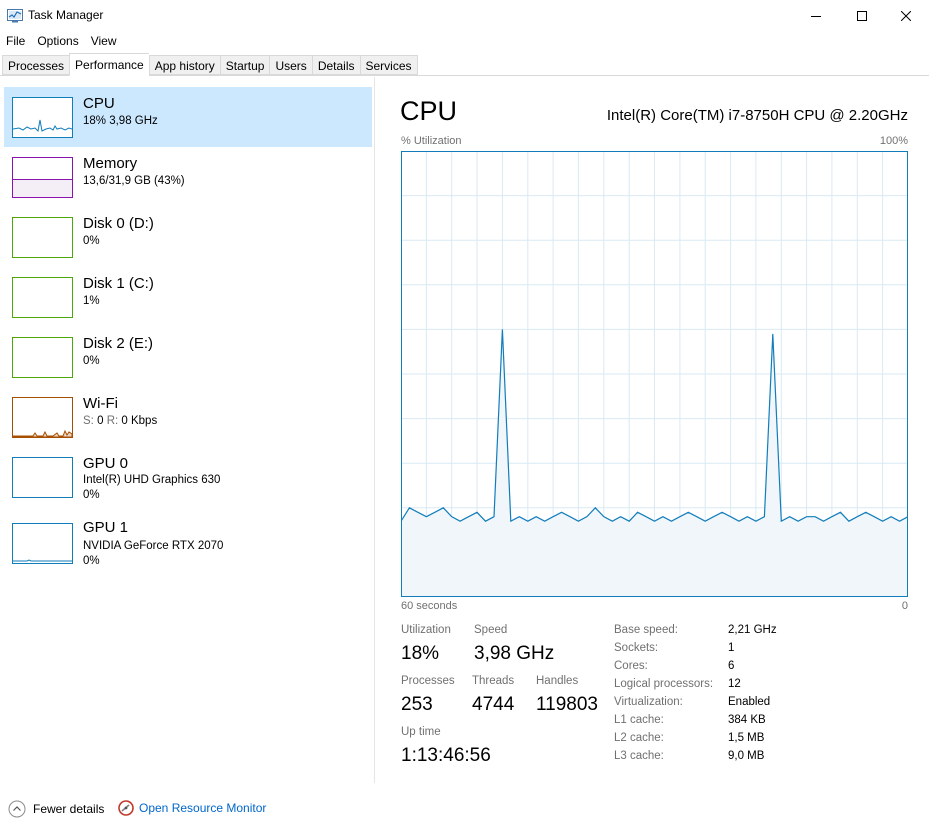  What do you see at coordinates (388, 65) in the screenshot?
I see `tab-services: Services` at bounding box center [388, 65].